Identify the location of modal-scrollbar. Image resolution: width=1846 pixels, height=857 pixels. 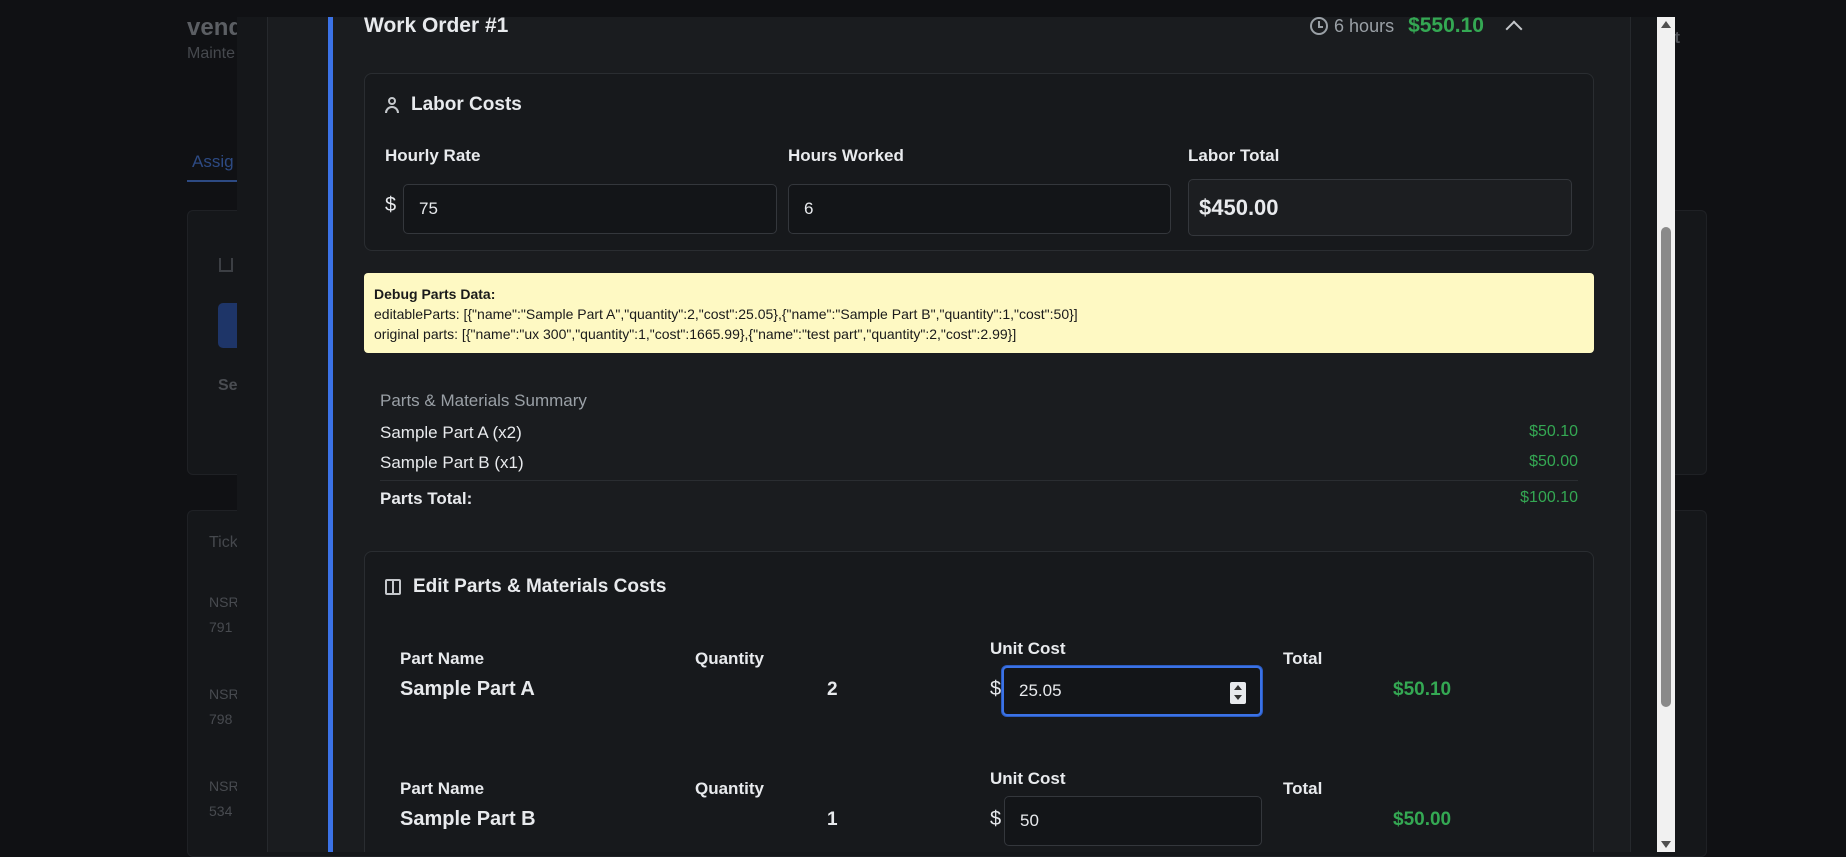
(1666, 434).